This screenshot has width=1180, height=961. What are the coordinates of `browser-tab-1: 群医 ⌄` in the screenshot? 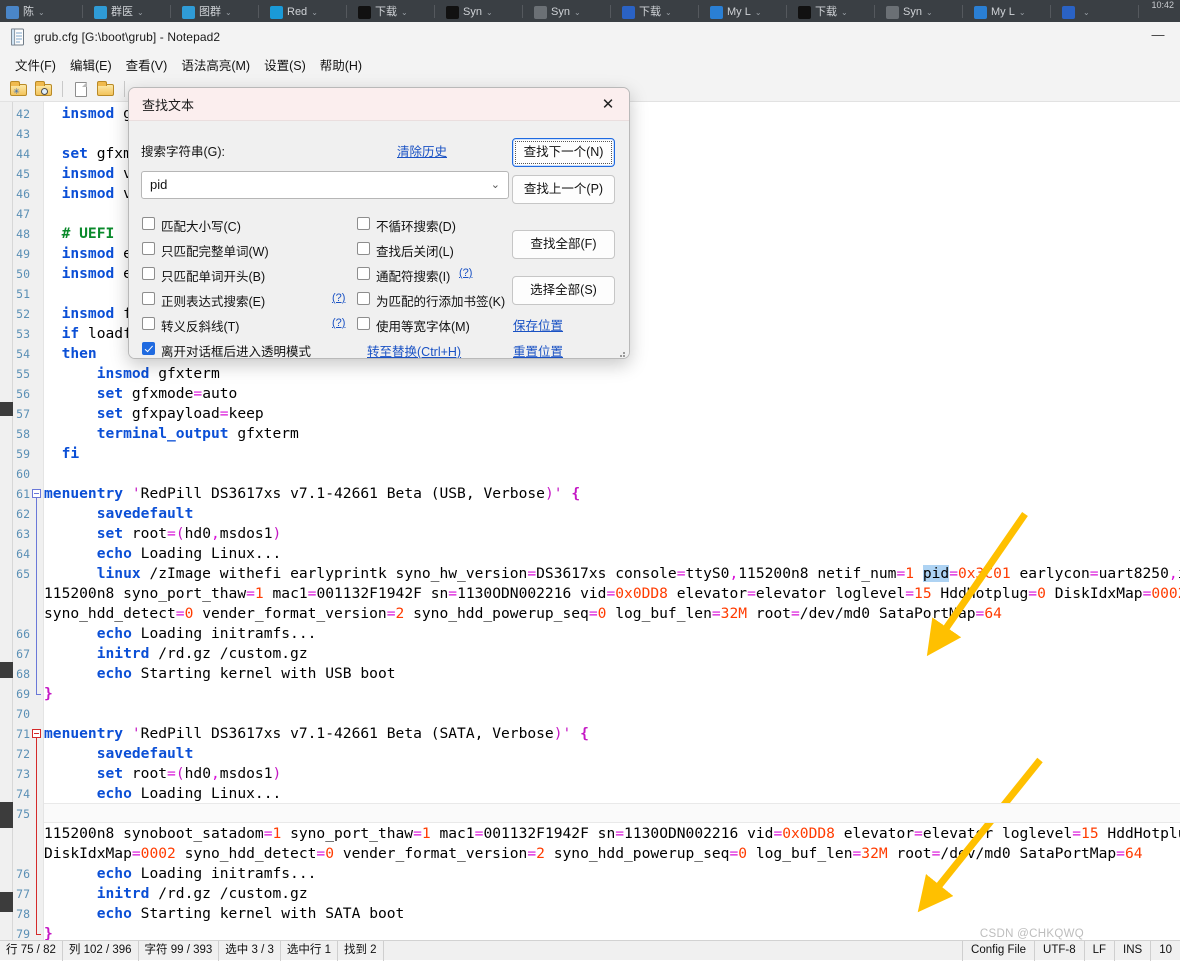 It's located at (119, 12).